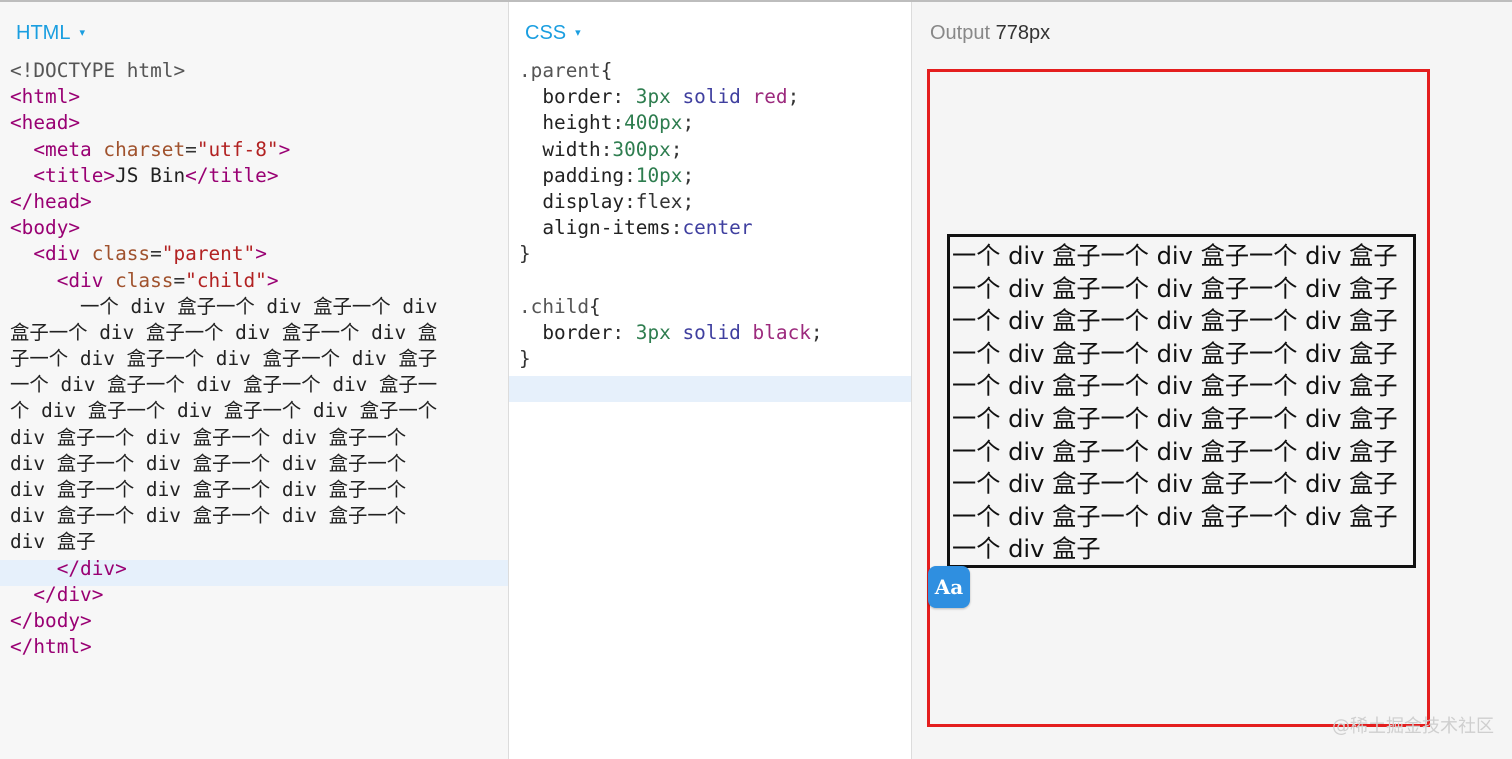 This screenshot has height=759, width=1512. What do you see at coordinates (572, 175) in the screenshot?
I see `css-code-token: padding` at bounding box center [572, 175].